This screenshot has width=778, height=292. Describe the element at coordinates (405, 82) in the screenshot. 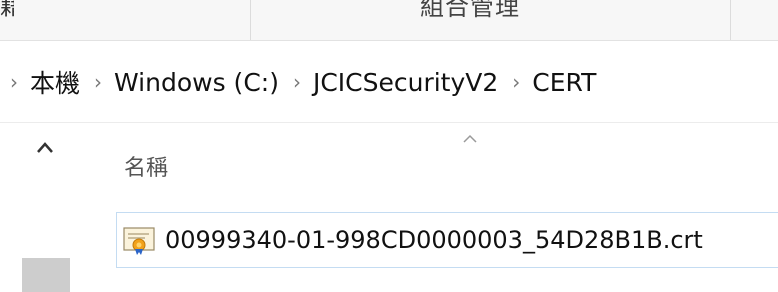

I see `breadcrumb-jcicsecurityv2: JCICSecurityV2` at that location.